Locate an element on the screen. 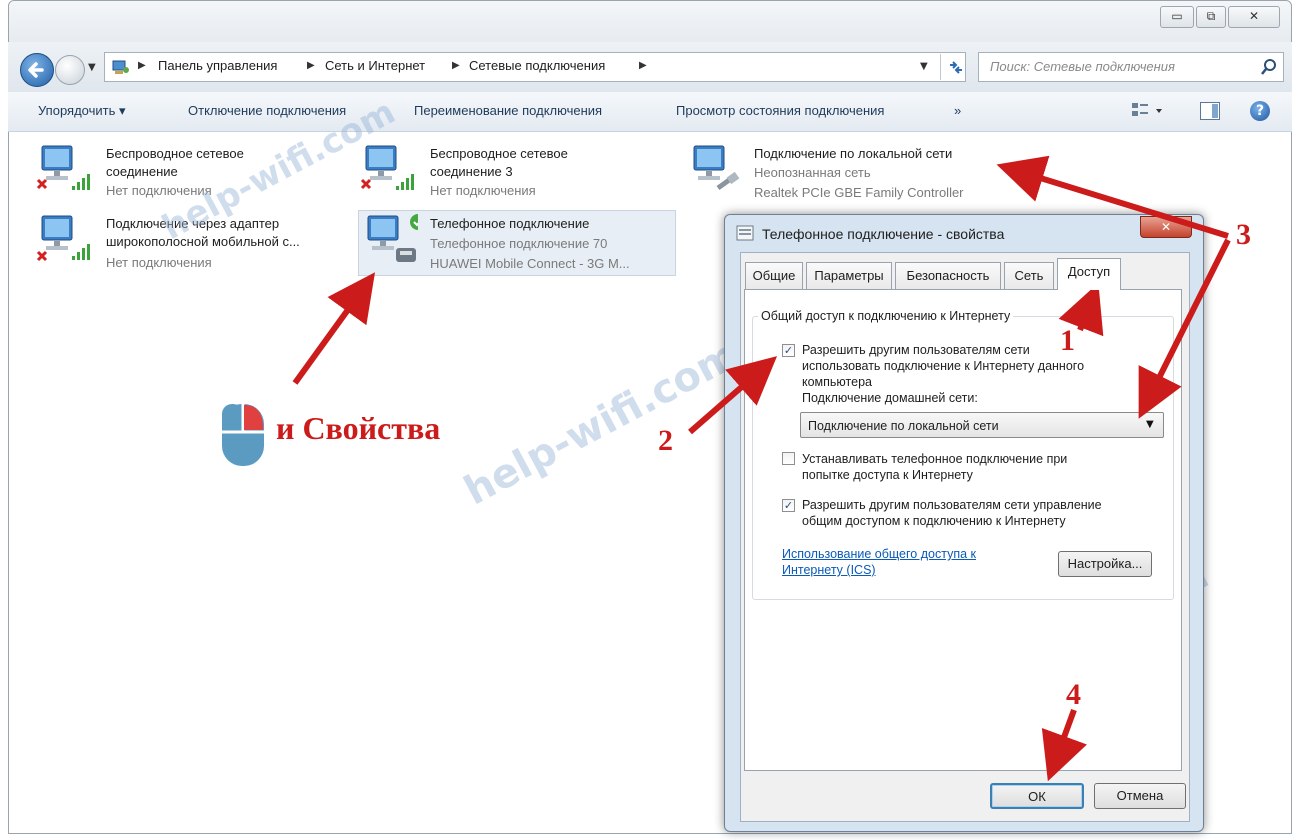 This screenshot has height=840, width=1300. step-3-label: 3 is located at coordinates (1243, 234).